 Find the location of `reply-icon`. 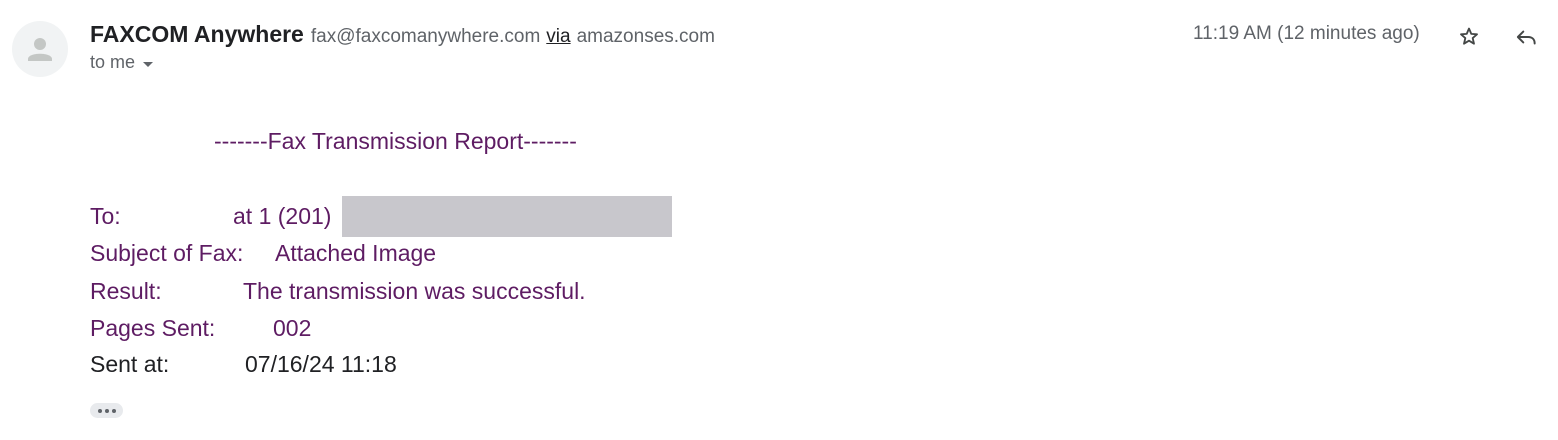

reply-icon is located at coordinates (1526, 37).